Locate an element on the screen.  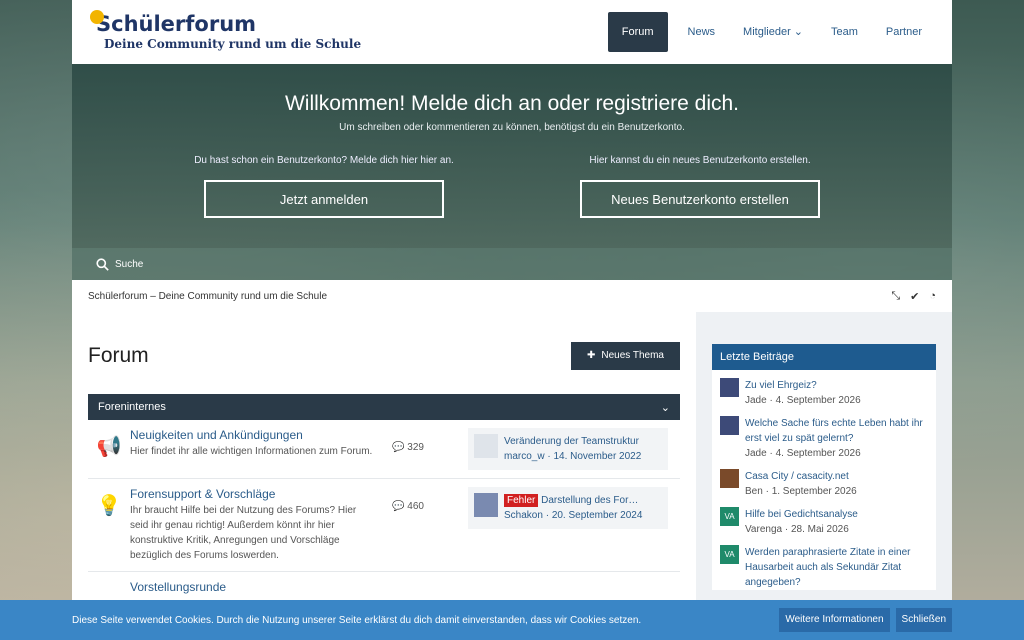
main-nav: Forum News Mitglieder ⌄ Team Partner is located at coordinates (771, 32).